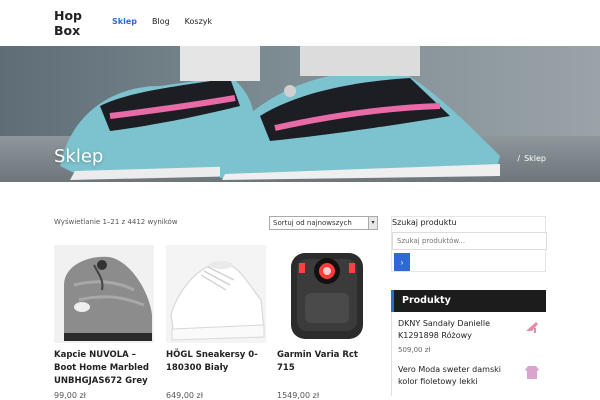 The width and height of the screenshot is (600, 400). I want to click on product-card: Garmin Varia Rct 715 1549,00 zł, so click(327, 322).